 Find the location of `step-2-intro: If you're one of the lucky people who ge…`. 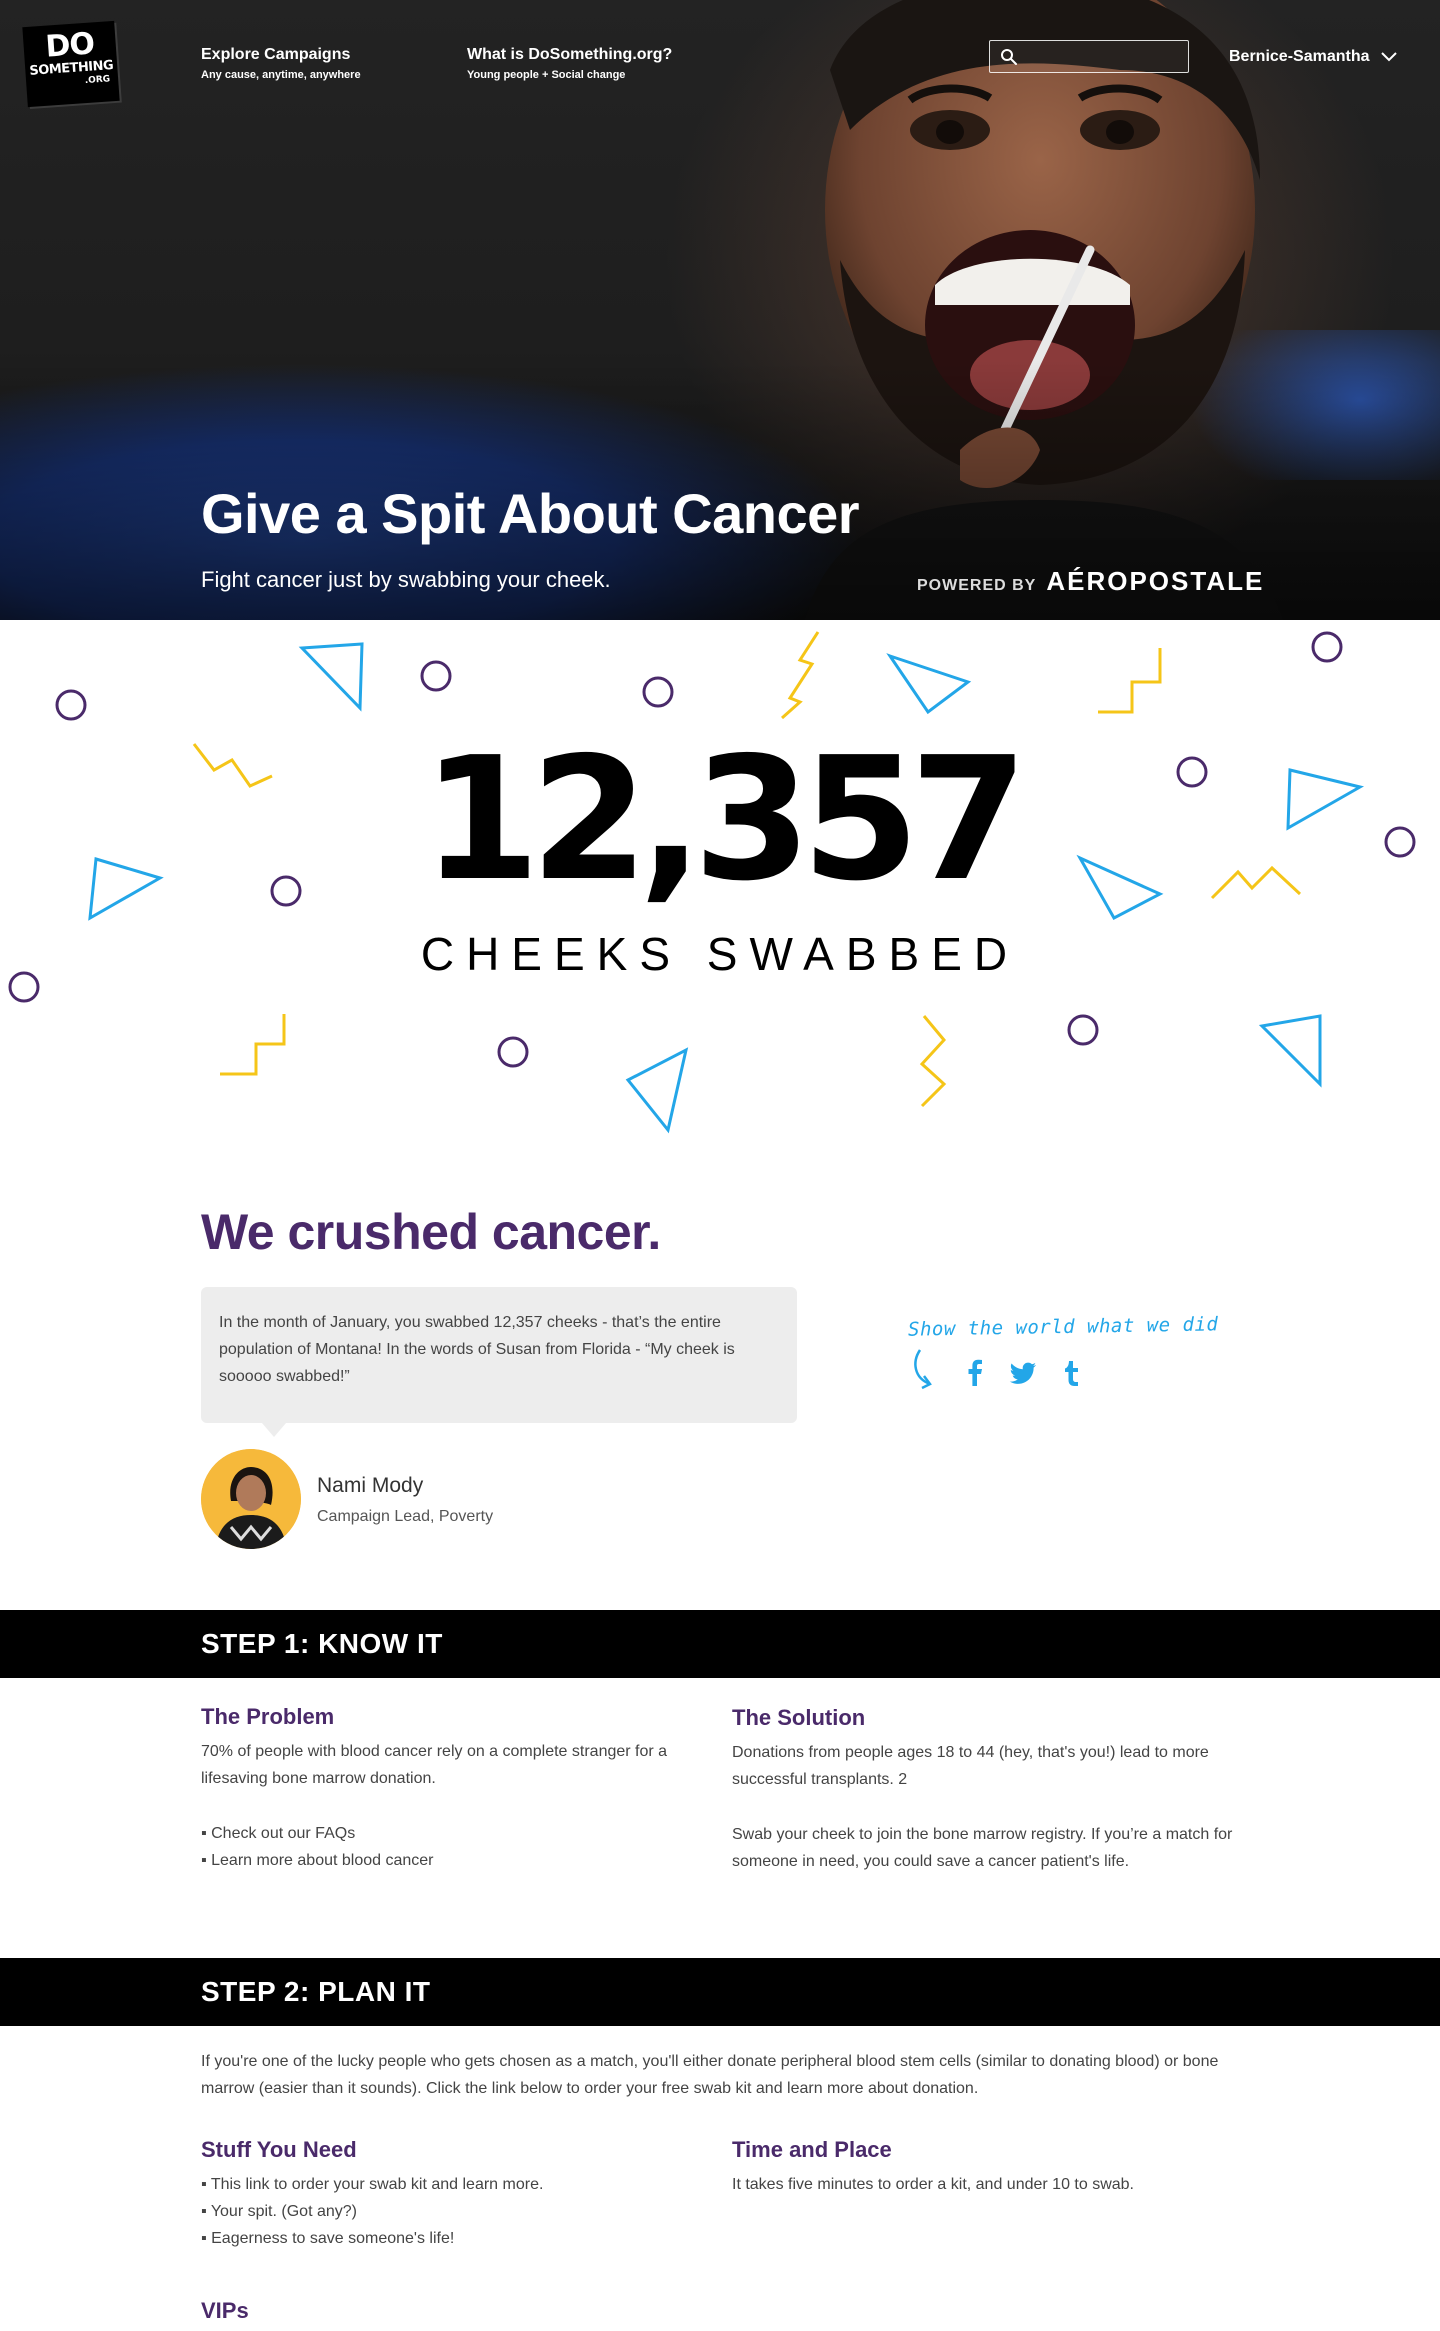

step-2-intro: If you're one of the lucky people who ge… is located at coordinates (710, 2075).